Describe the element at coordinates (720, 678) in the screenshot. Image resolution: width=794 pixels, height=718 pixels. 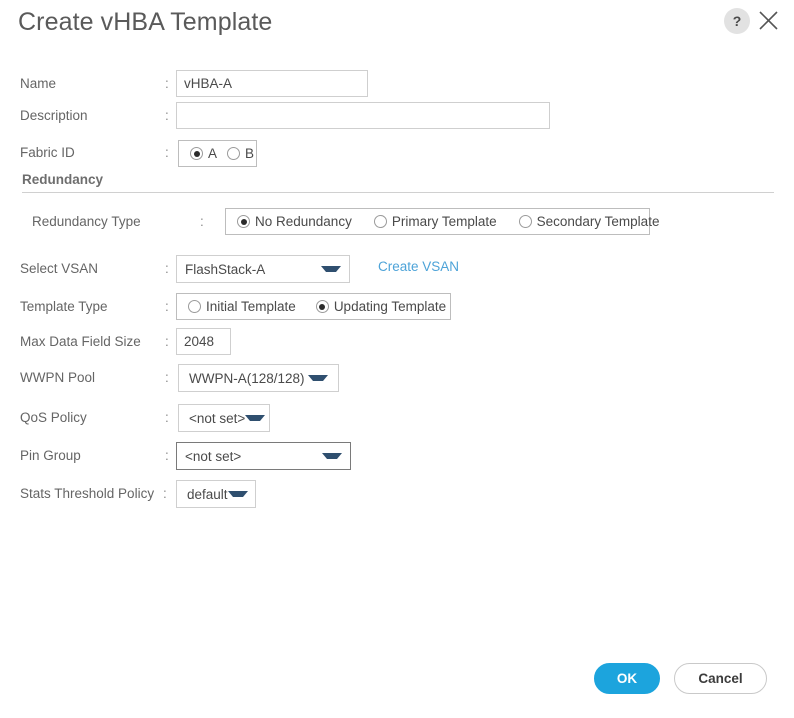
I see `cancel-button: Cancel` at that location.